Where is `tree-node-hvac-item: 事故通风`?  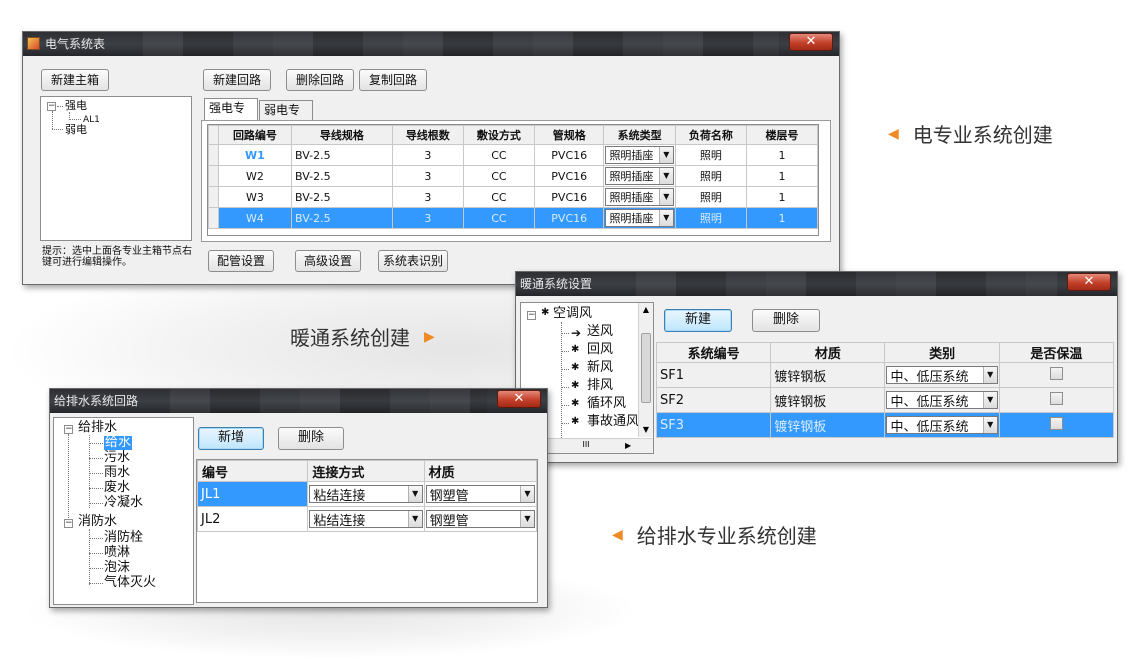
tree-node-hvac-item: 事故通风 is located at coordinates (613, 422).